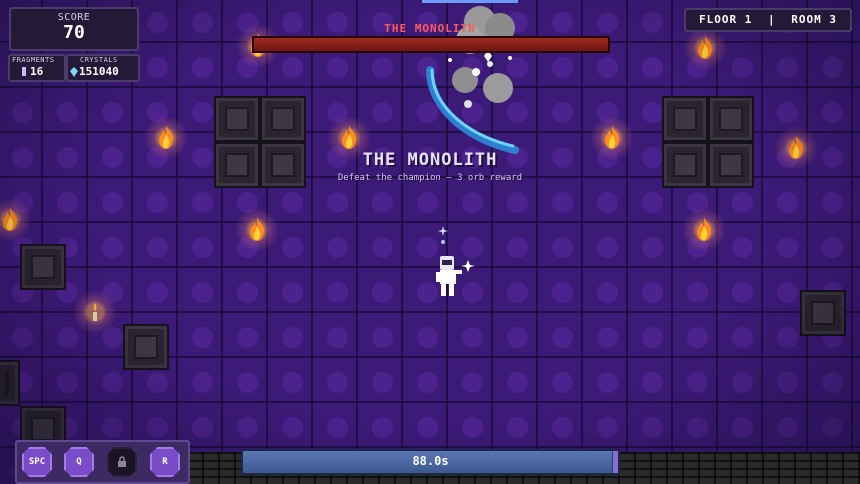  I want to click on score-value: 70, so click(74, 32).